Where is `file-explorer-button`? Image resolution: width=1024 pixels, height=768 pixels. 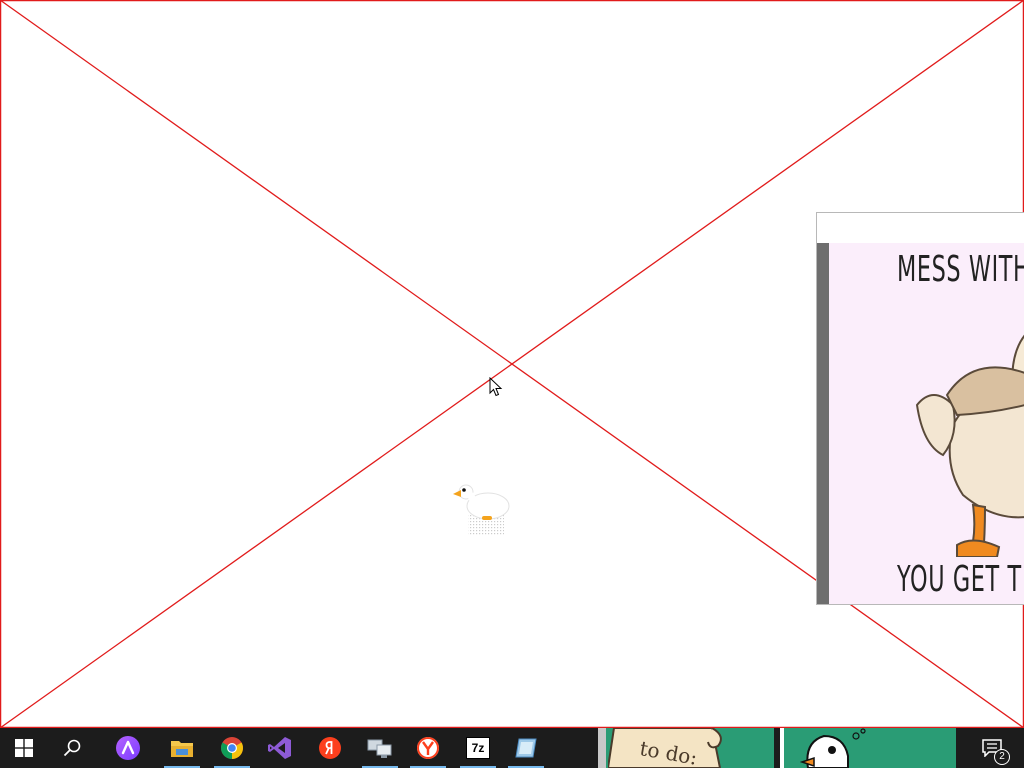 file-explorer-button is located at coordinates (182, 748).